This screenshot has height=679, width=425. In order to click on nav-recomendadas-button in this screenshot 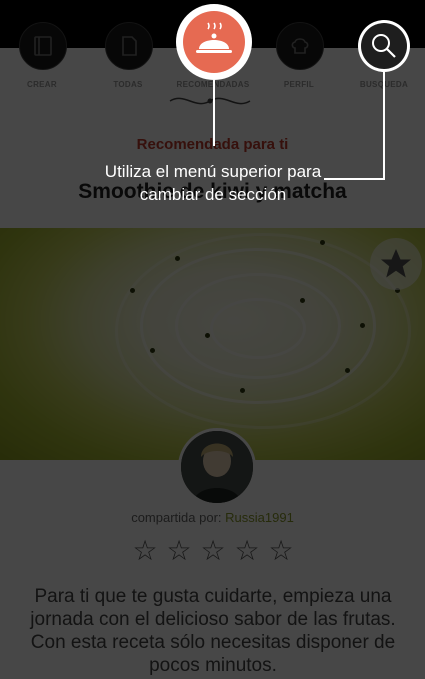, I will do `click(214, 42)`.